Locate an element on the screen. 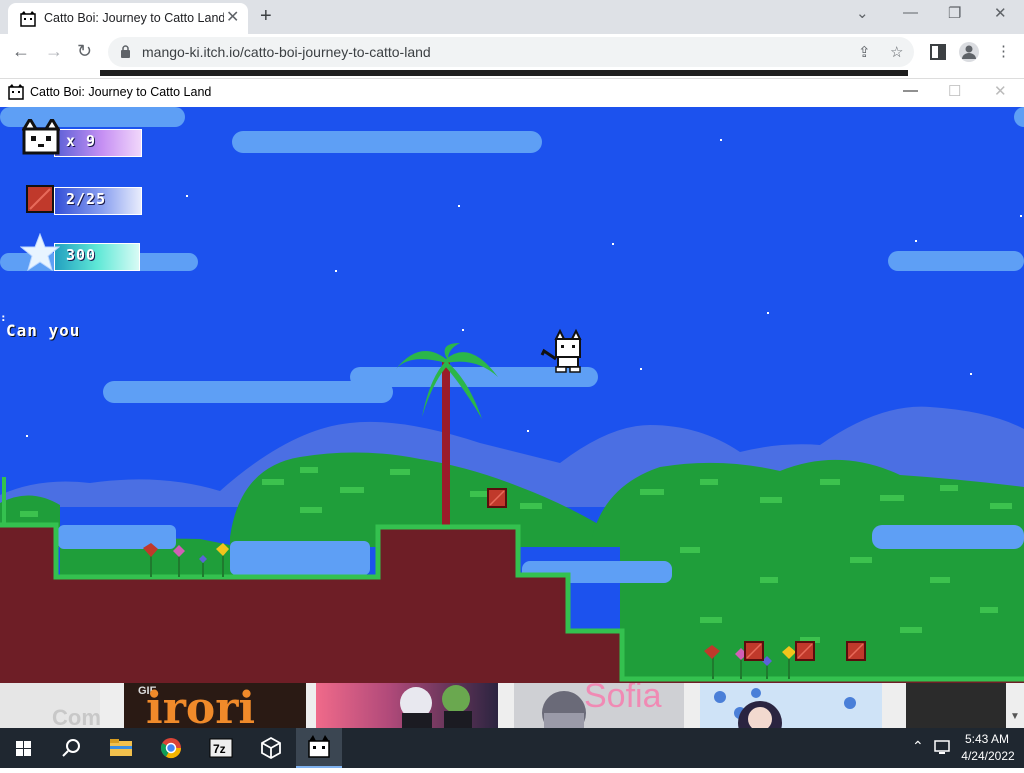 The height and width of the screenshot is (773, 1024). side-panel-icon is located at coordinates (938, 52).